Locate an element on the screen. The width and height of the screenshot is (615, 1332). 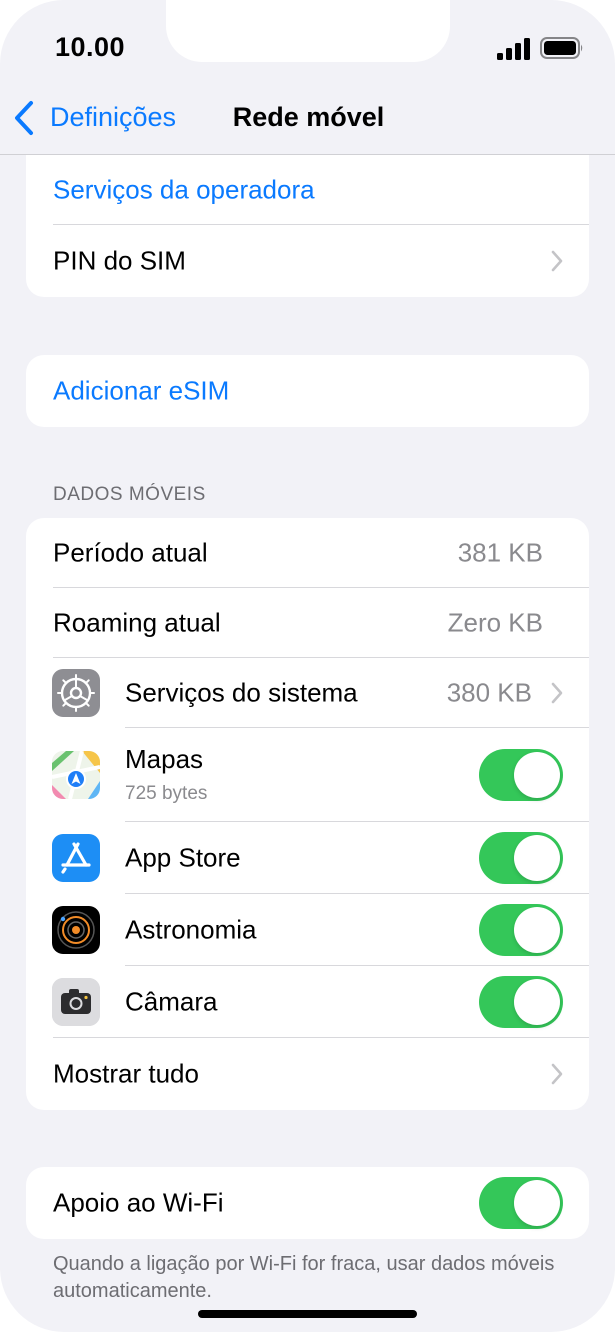
astronomy-cellular-toggle is located at coordinates (521, 930).